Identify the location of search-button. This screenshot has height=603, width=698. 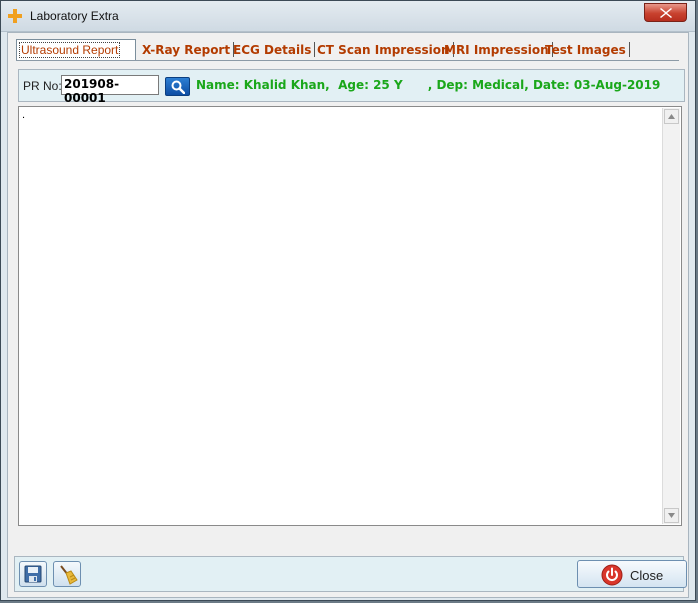
(177, 86).